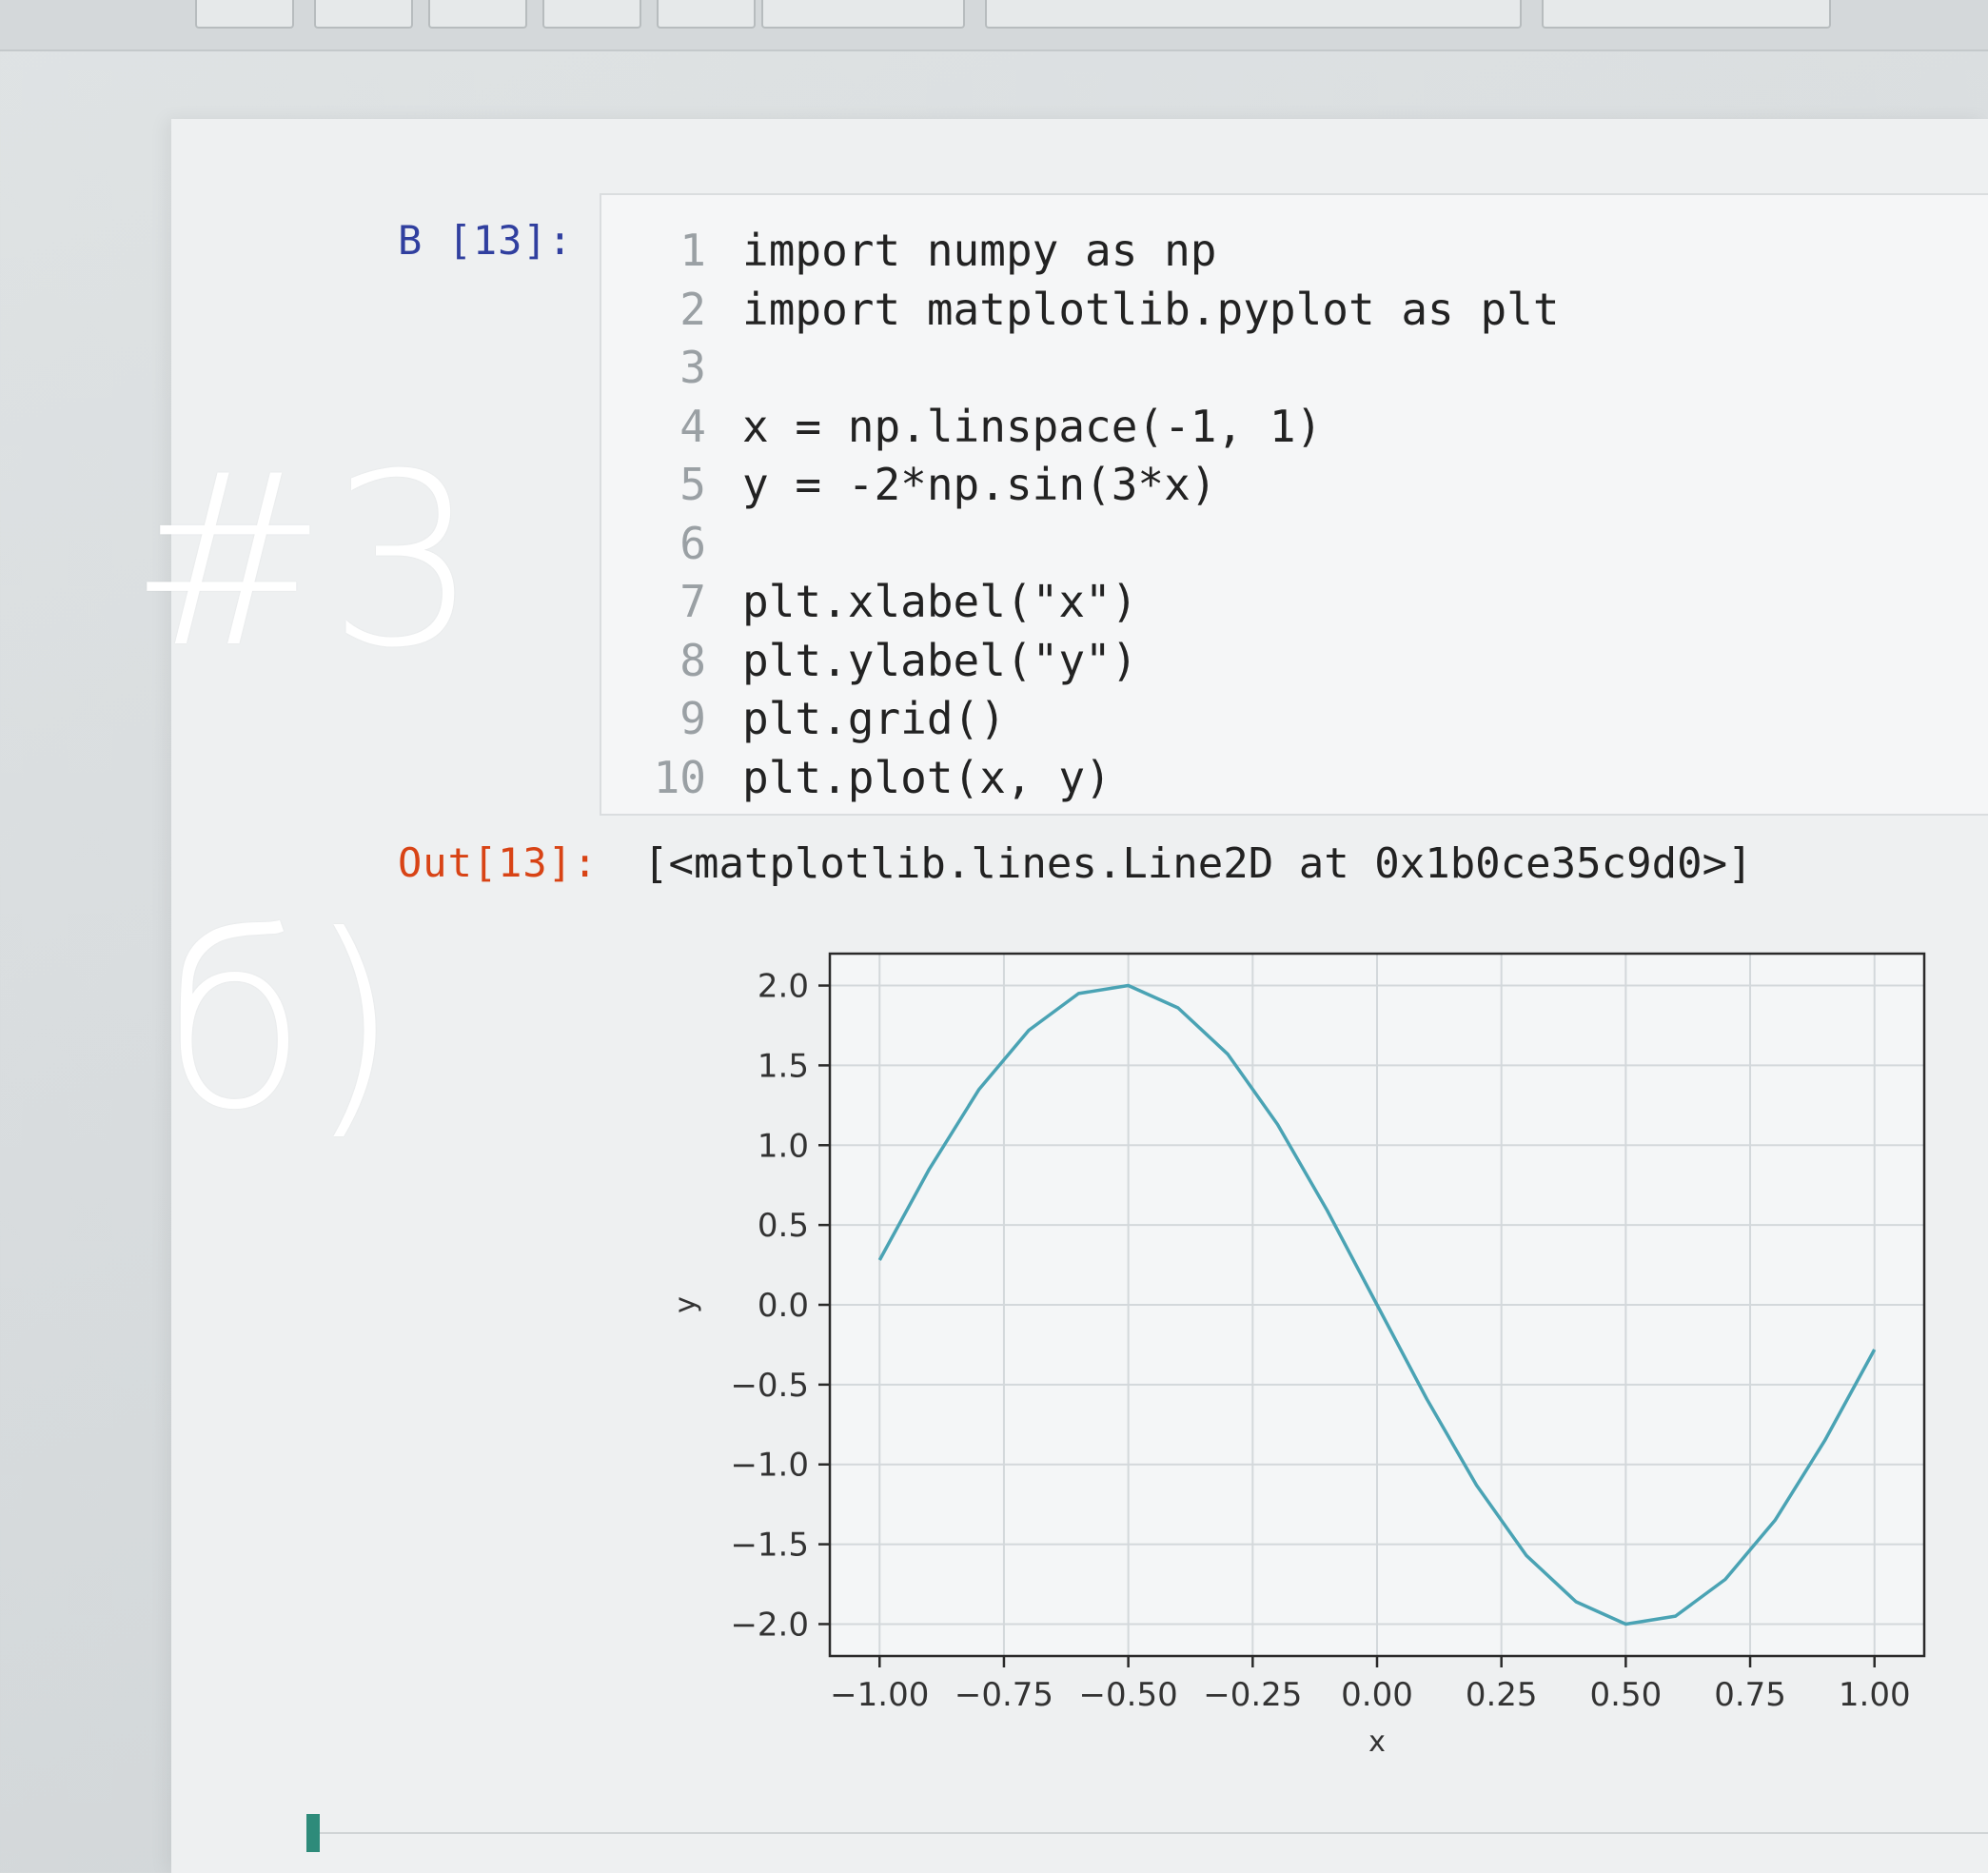 The image size is (1988, 1873). Describe the element at coordinates (879, 1695) in the screenshot. I see `x-tick-label: −1.00` at that location.